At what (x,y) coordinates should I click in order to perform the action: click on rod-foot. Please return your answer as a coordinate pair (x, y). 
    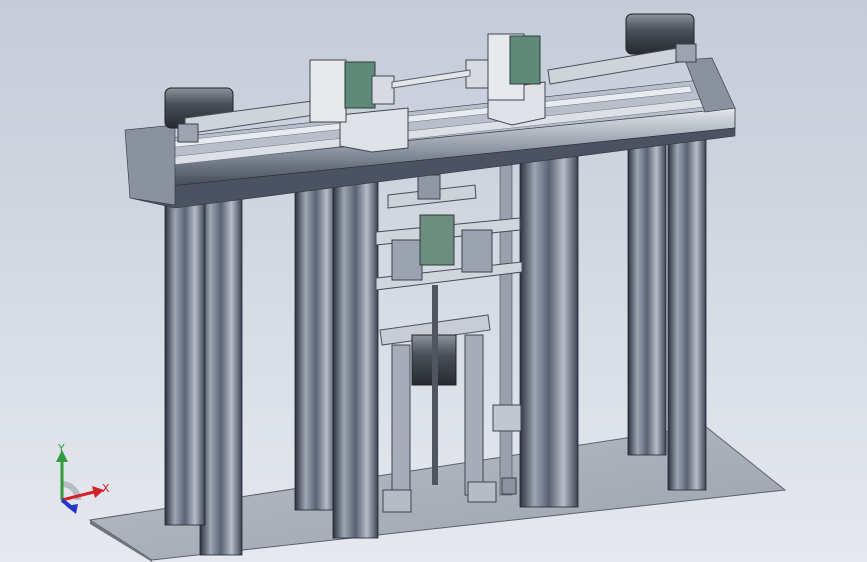
    Looking at the image, I should click on (509, 486).